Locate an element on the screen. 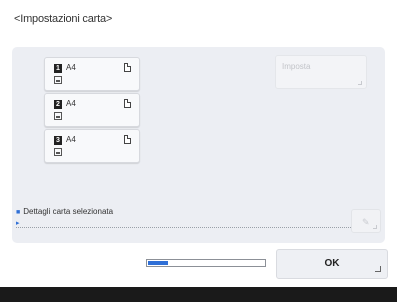 This screenshot has height=302, width=397. pencil-icon: ✎ is located at coordinates (366, 222).